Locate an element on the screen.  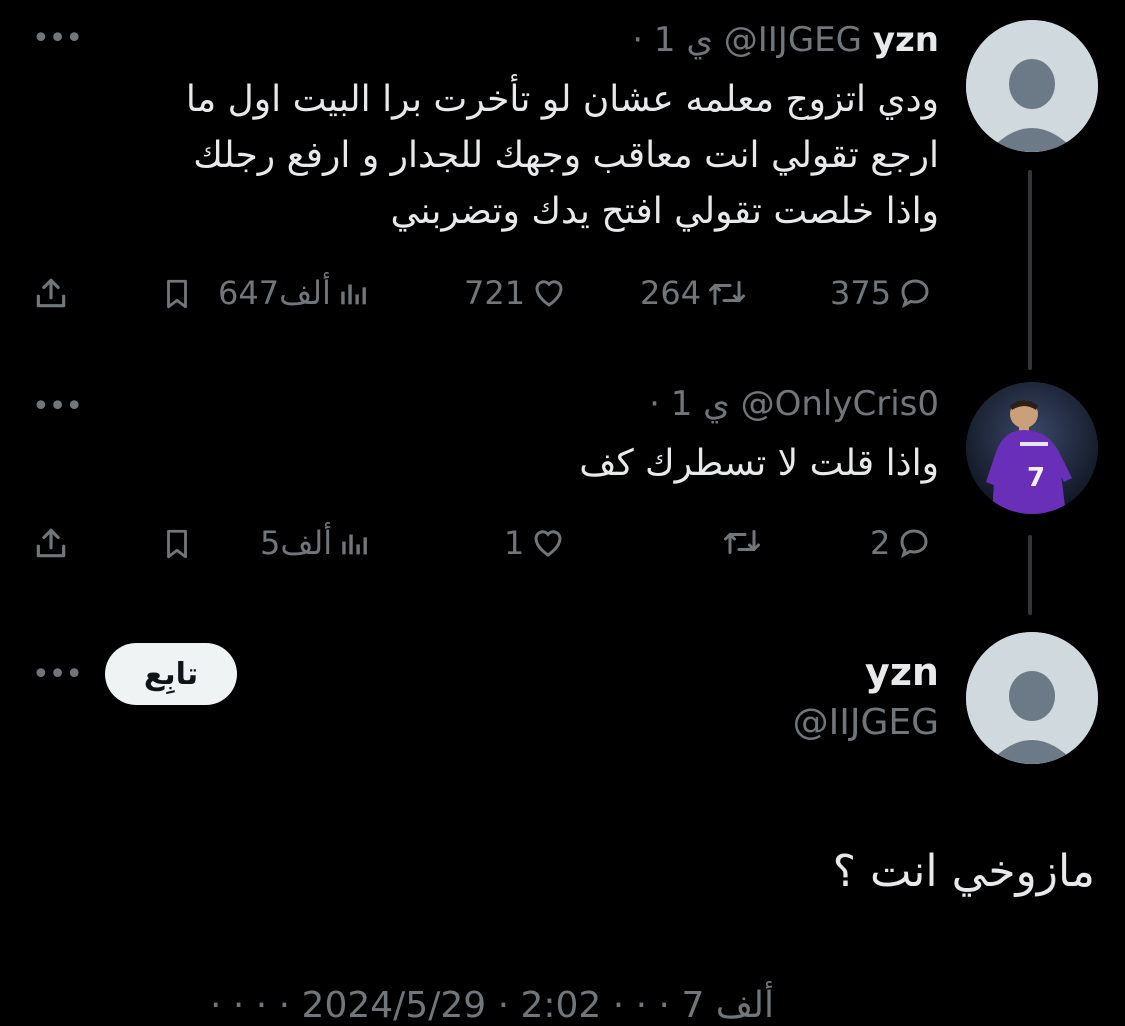
reply-button: 375 is located at coordinates (881, 293).